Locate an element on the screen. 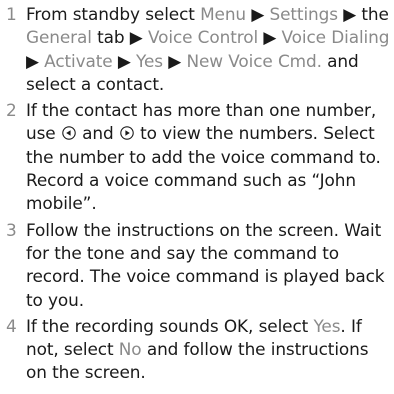 The image size is (394, 394). step-text-segment: From standby select is located at coordinates (113, 14).